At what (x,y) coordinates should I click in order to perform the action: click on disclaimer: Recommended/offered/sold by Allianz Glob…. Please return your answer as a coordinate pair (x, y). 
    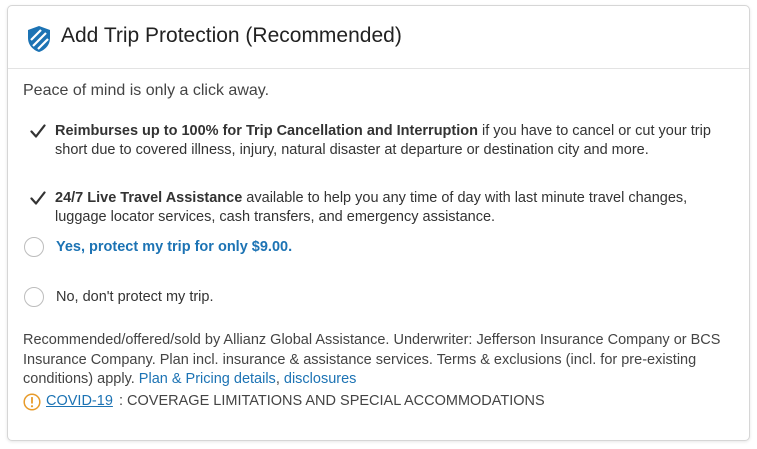
    Looking at the image, I should click on (383, 360).